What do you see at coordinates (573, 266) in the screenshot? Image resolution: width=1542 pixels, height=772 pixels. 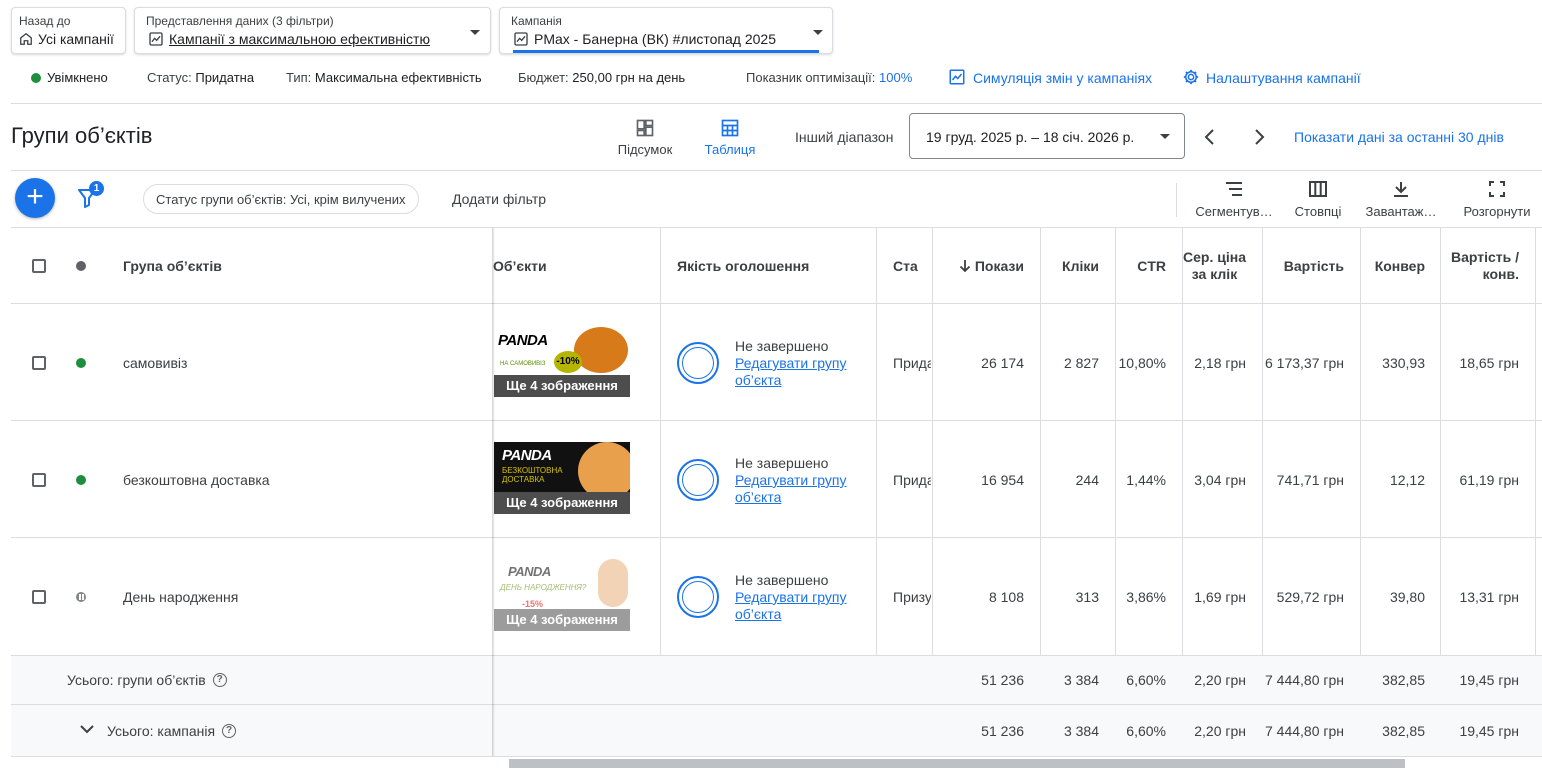 I see `header-assets: Об’єкти` at bounding box center [573, 266].